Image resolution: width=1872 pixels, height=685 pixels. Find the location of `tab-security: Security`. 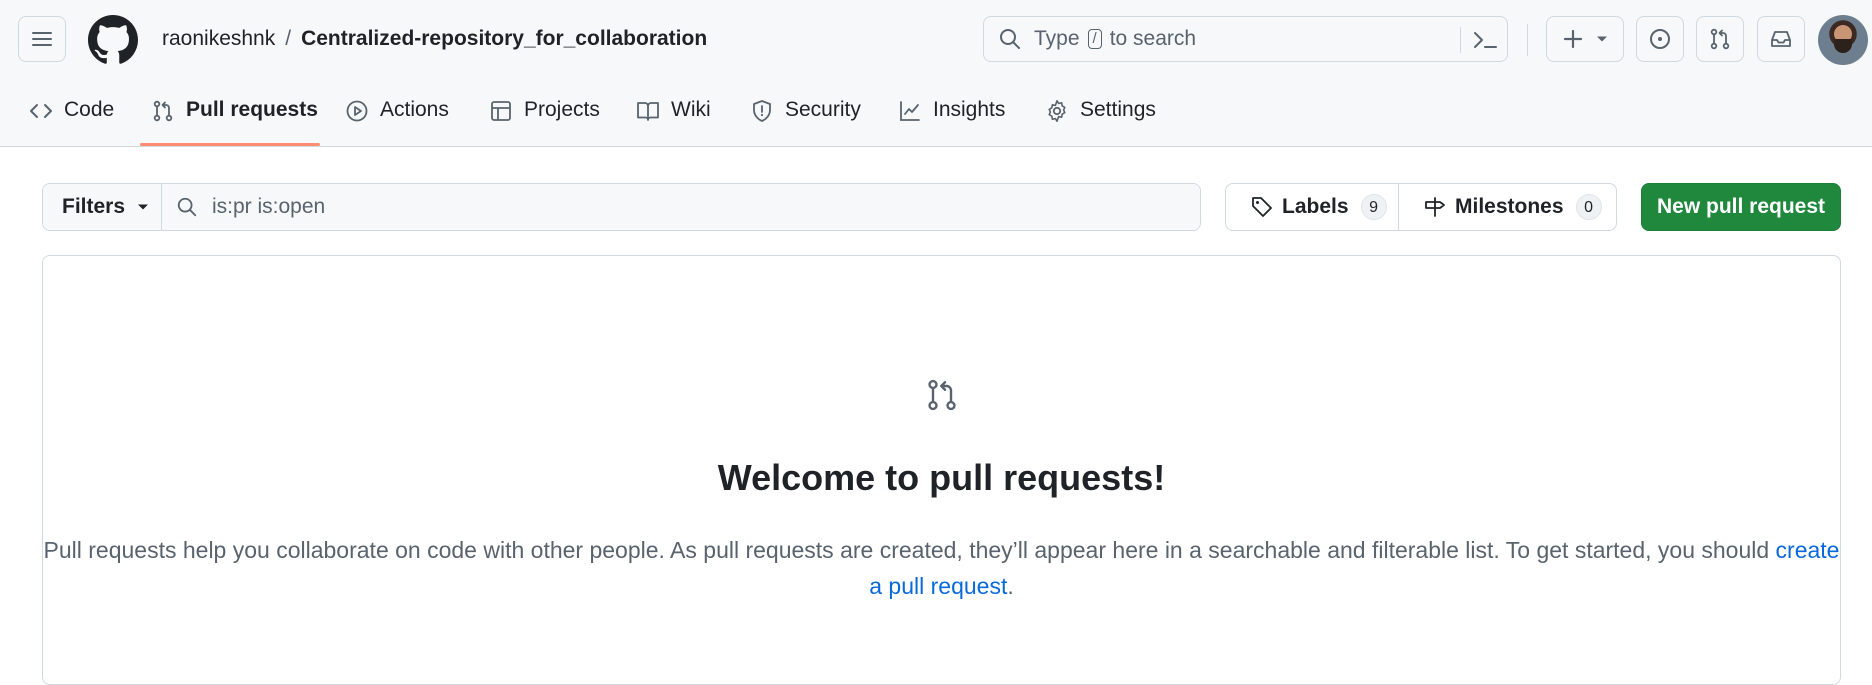

tab-security: Security is located at coordinates (805, 118).